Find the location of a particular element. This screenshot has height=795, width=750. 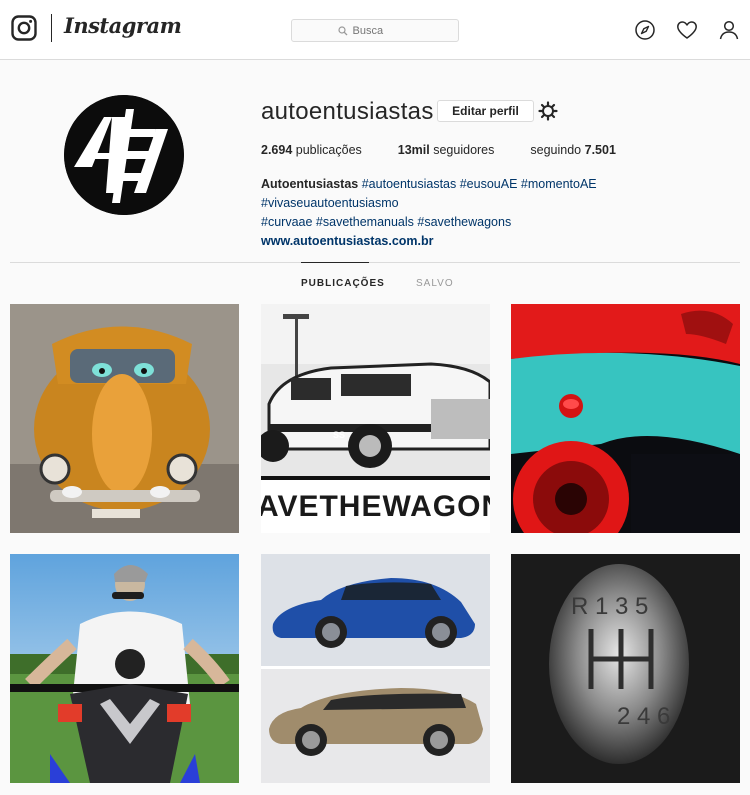

post-image-red-teal-car is located at coordinates (625, 418).